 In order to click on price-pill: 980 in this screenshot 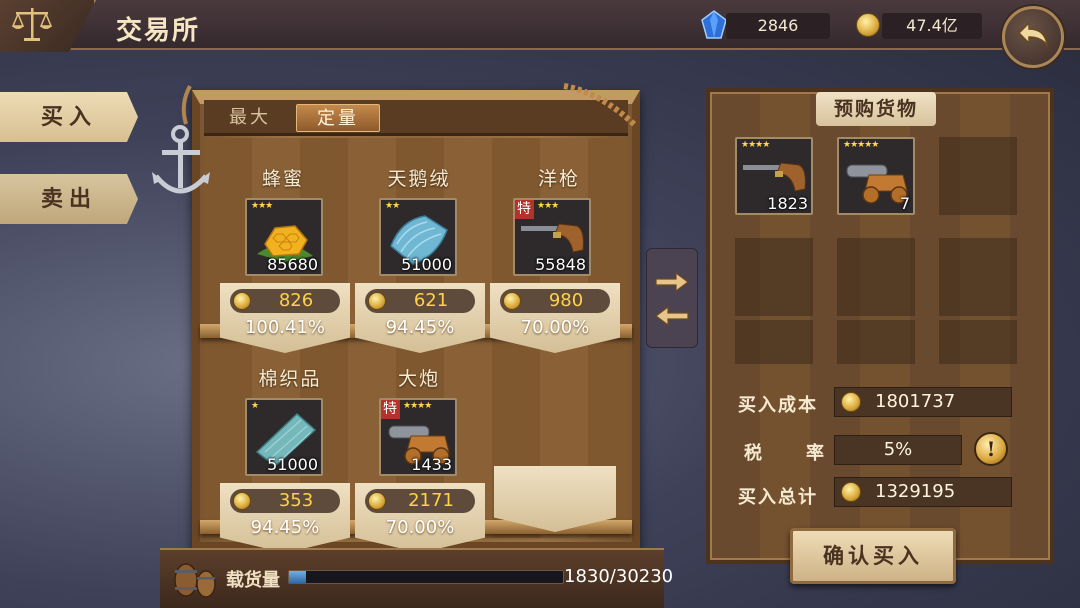, I will do `click(555, 301)`.